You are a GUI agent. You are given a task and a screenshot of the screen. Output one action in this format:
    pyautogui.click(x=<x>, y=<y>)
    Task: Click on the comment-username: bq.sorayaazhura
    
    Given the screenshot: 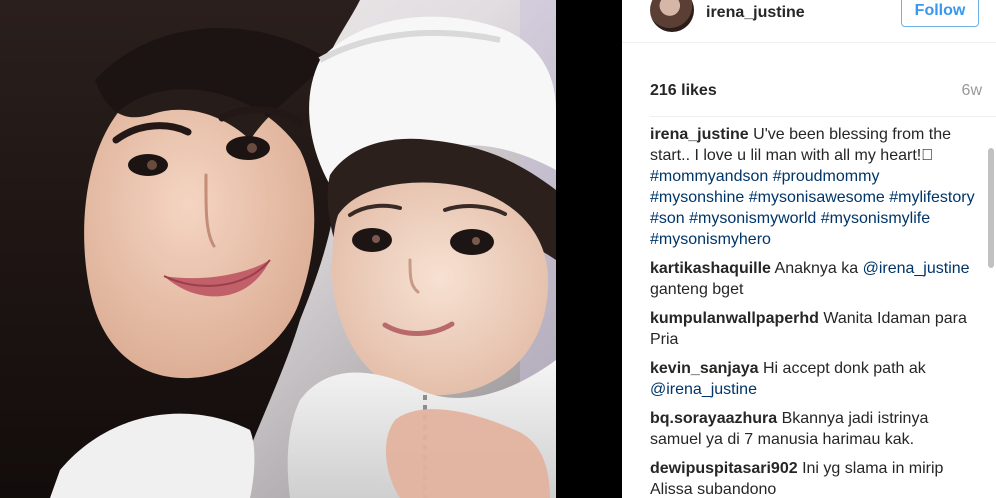 What is the action you would take?
    pyautogui.click(x=713, y=418)
    